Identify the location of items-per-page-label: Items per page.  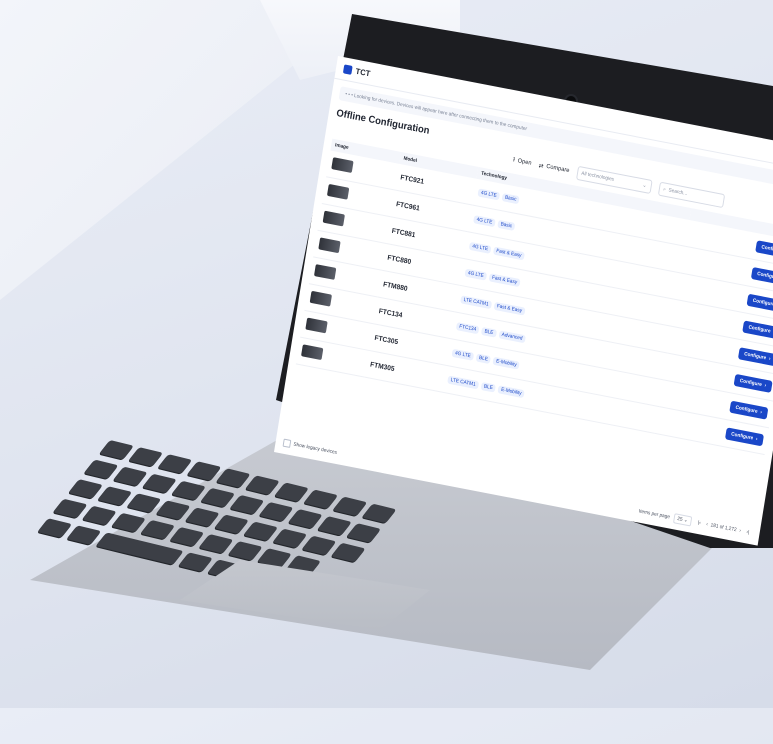
(654, 514).